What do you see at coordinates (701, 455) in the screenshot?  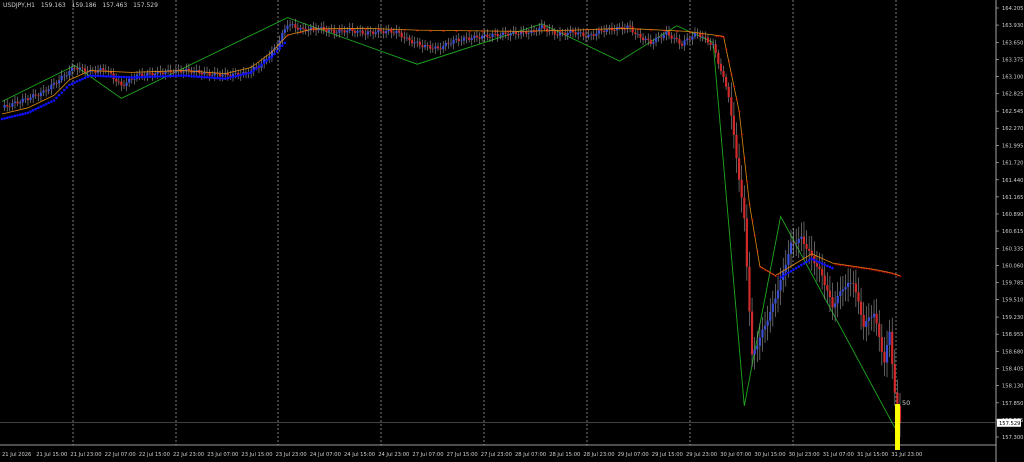 I see `time-label-20: 29 Jul 23:00` at bounding box center [701, 455].